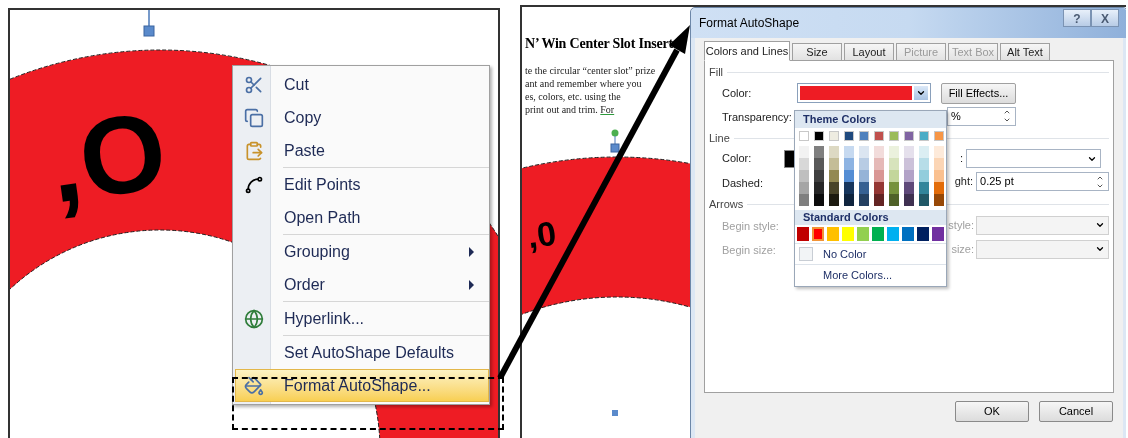  Describe the element at coordinates (254, 84) in the screenshot. I see `scissors-icon` at that location.